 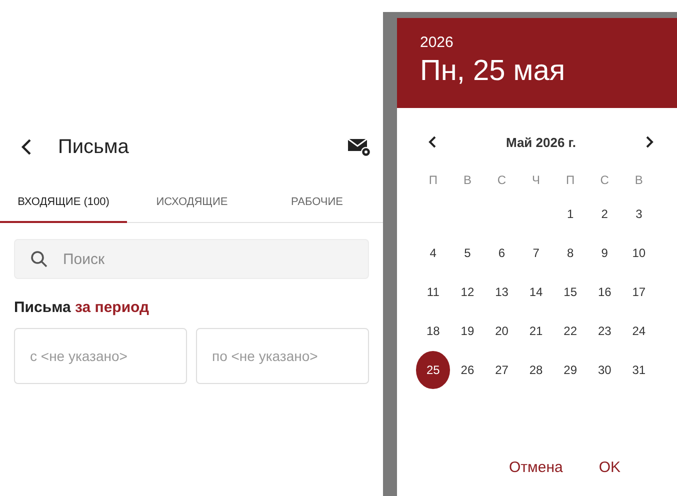 What do you see at coordinates (433, 291) in the screenshot?
I see `calendar-day: 11` at bounding box center [433, 291].